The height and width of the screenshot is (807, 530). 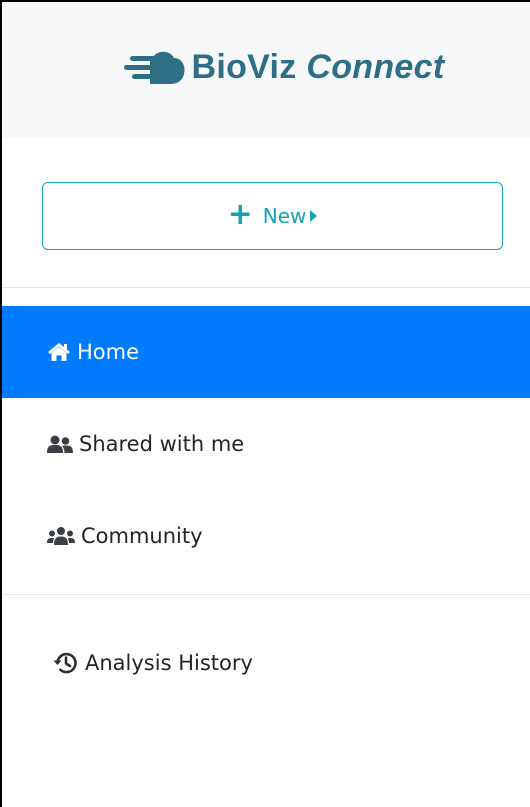 I want to click on new-button-label: New, so click(x=284, y=216).